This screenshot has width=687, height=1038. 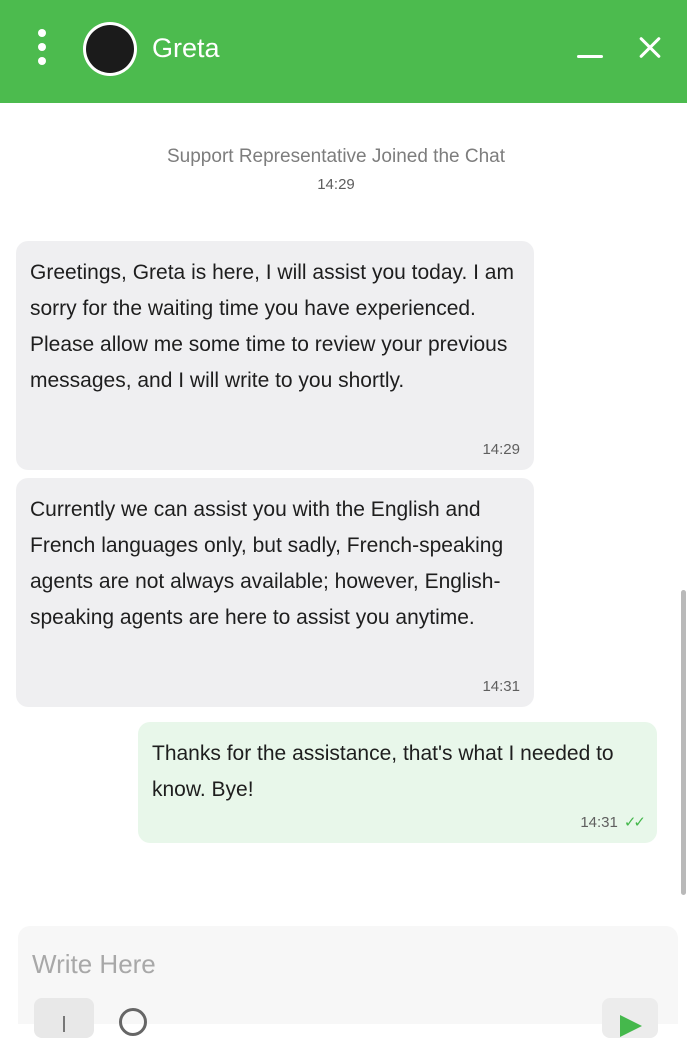 What do you see at coordinates (336, 156) in the screenshot?
I see `system-message-text: Support Representative Joined the Chat` at bounding box center [336, 156].